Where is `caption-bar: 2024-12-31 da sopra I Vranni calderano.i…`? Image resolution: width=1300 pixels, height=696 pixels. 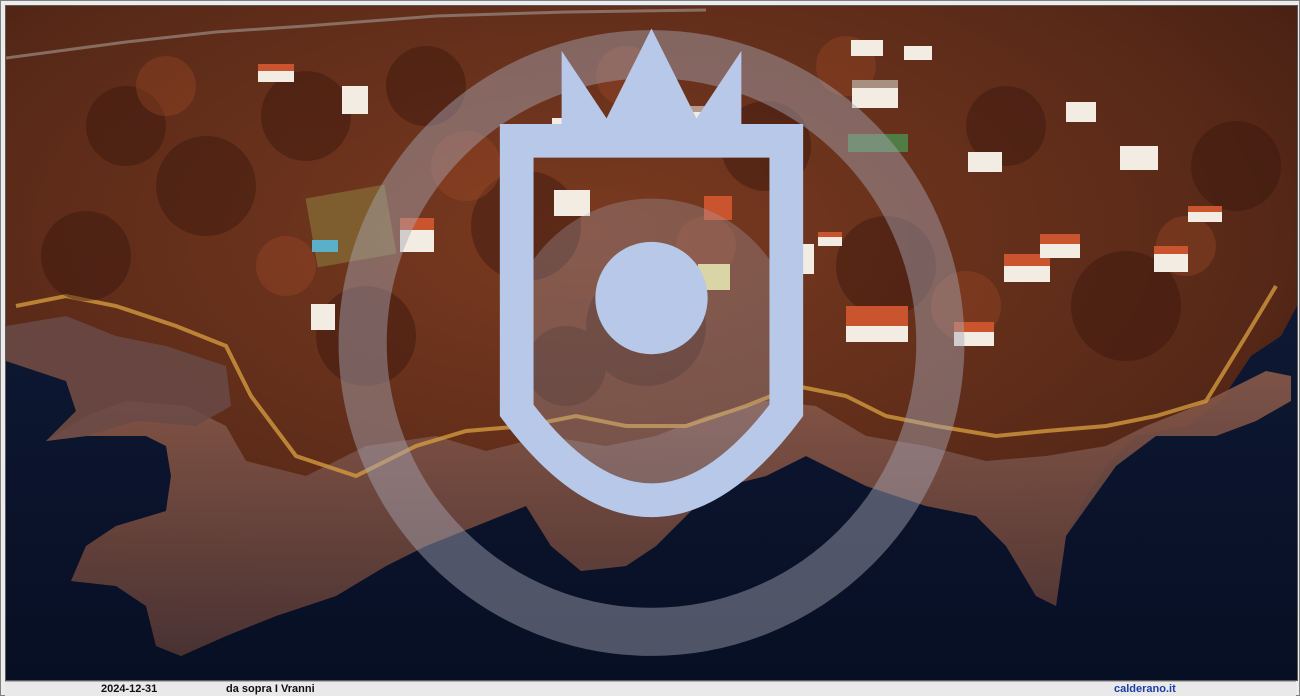
caption-bar: 2024-12-31 da sopra I Vranni calderano.i… is located at coordinates (650, 688).